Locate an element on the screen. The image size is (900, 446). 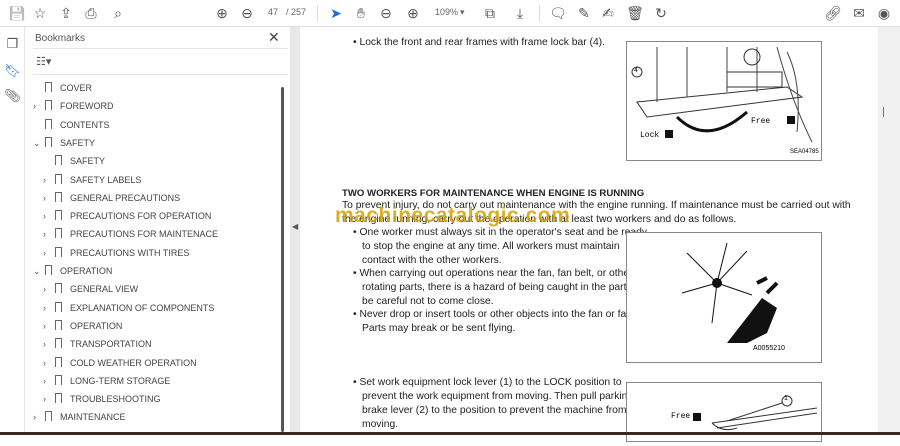
hand-icon: ✋︎ is located at coordinates (361, 13).